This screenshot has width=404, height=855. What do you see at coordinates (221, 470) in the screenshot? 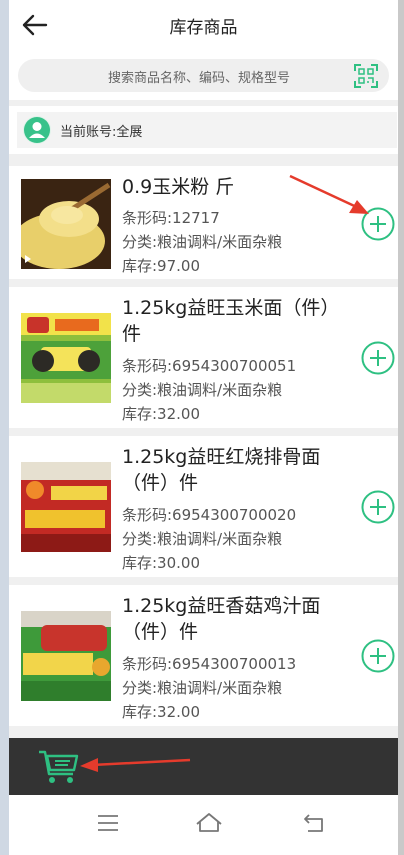
I see `product-name: 1.25kg益旺红烧排骨面（件）件` at bounding box center [221, 470].